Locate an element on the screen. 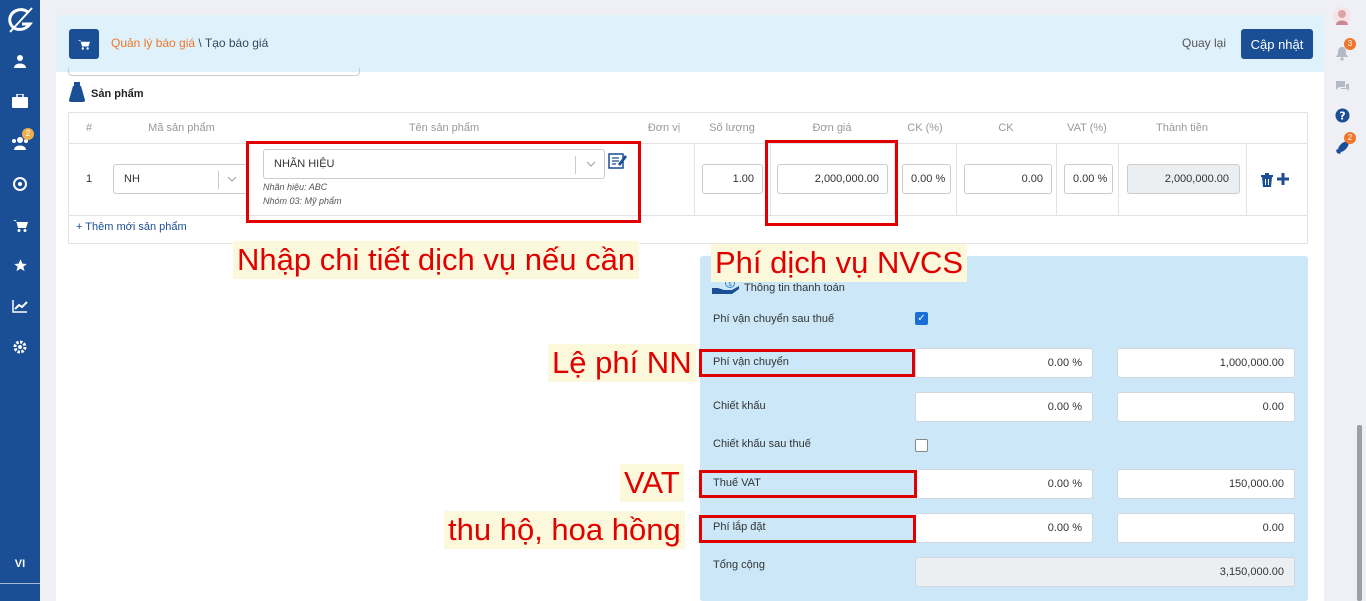 The width and height of the screenshot is (1366, 601). col-unit: Đơn vị is located at coordinates (664, 128).